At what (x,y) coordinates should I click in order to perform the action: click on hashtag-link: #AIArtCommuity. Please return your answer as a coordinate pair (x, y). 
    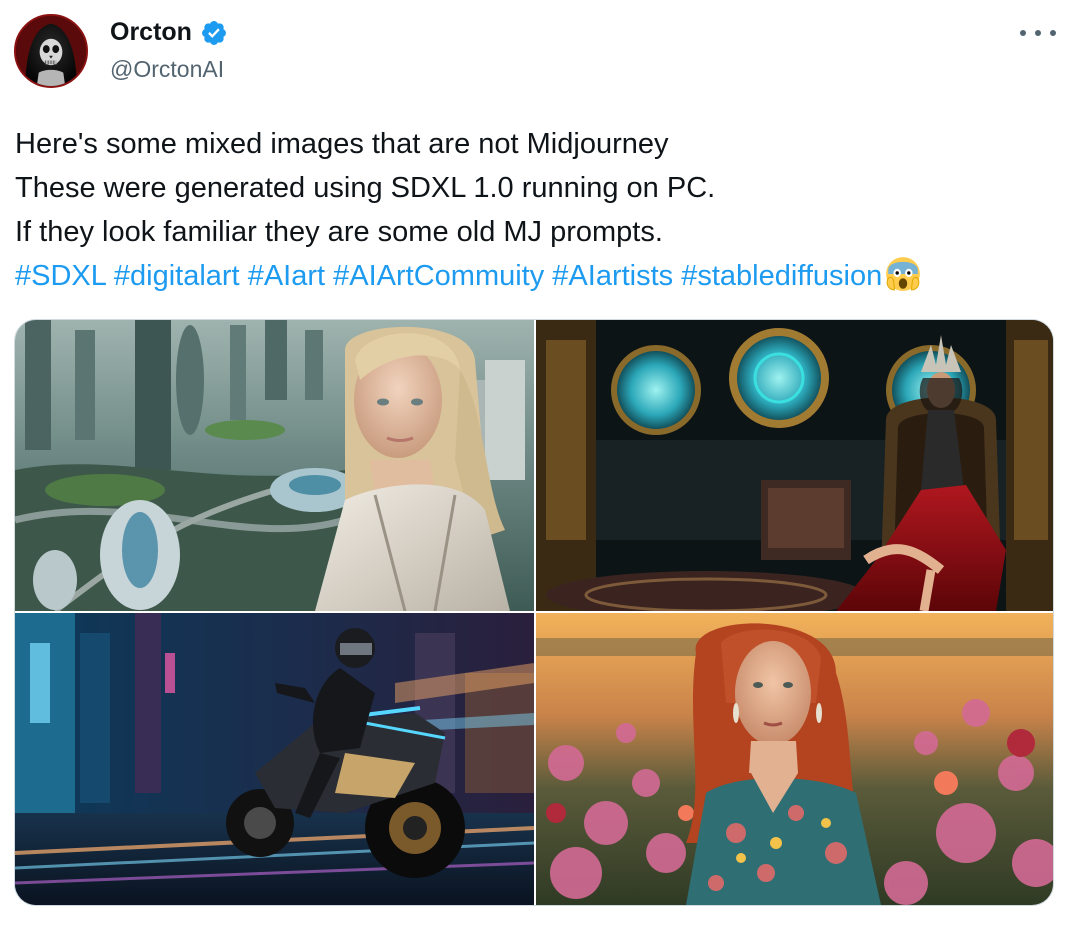
    Looking at the image, I should click on (438, 276).